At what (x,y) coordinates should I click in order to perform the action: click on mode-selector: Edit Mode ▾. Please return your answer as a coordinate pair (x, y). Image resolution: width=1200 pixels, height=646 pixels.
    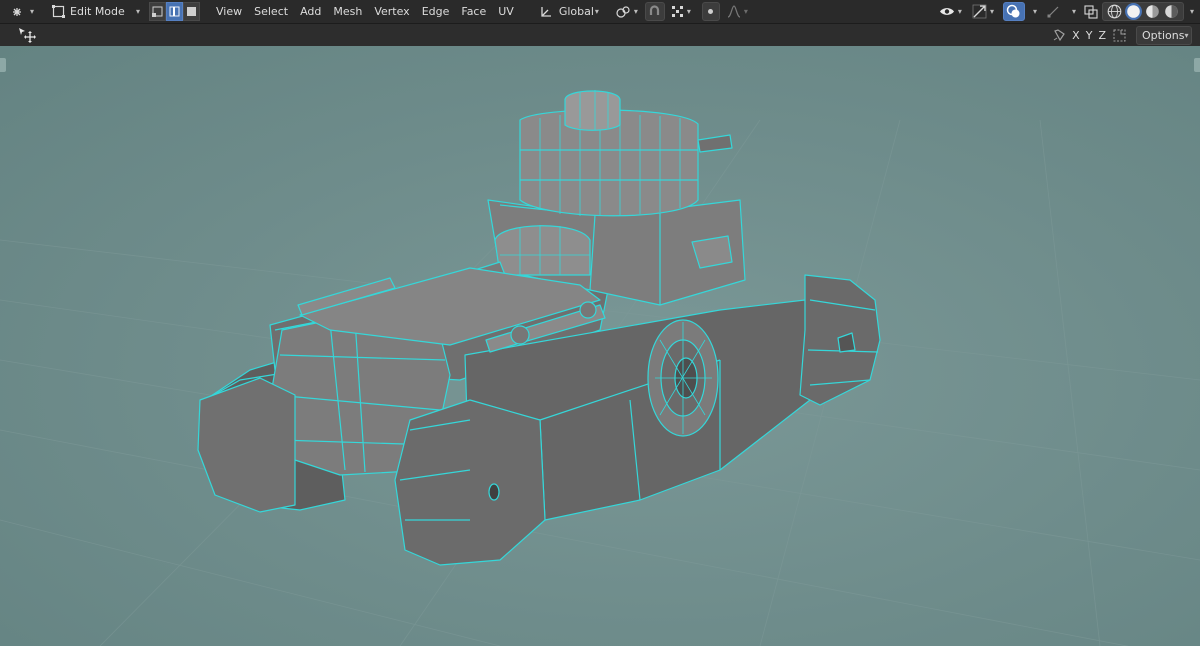
    Looking at the image, I should click on (96, 11).